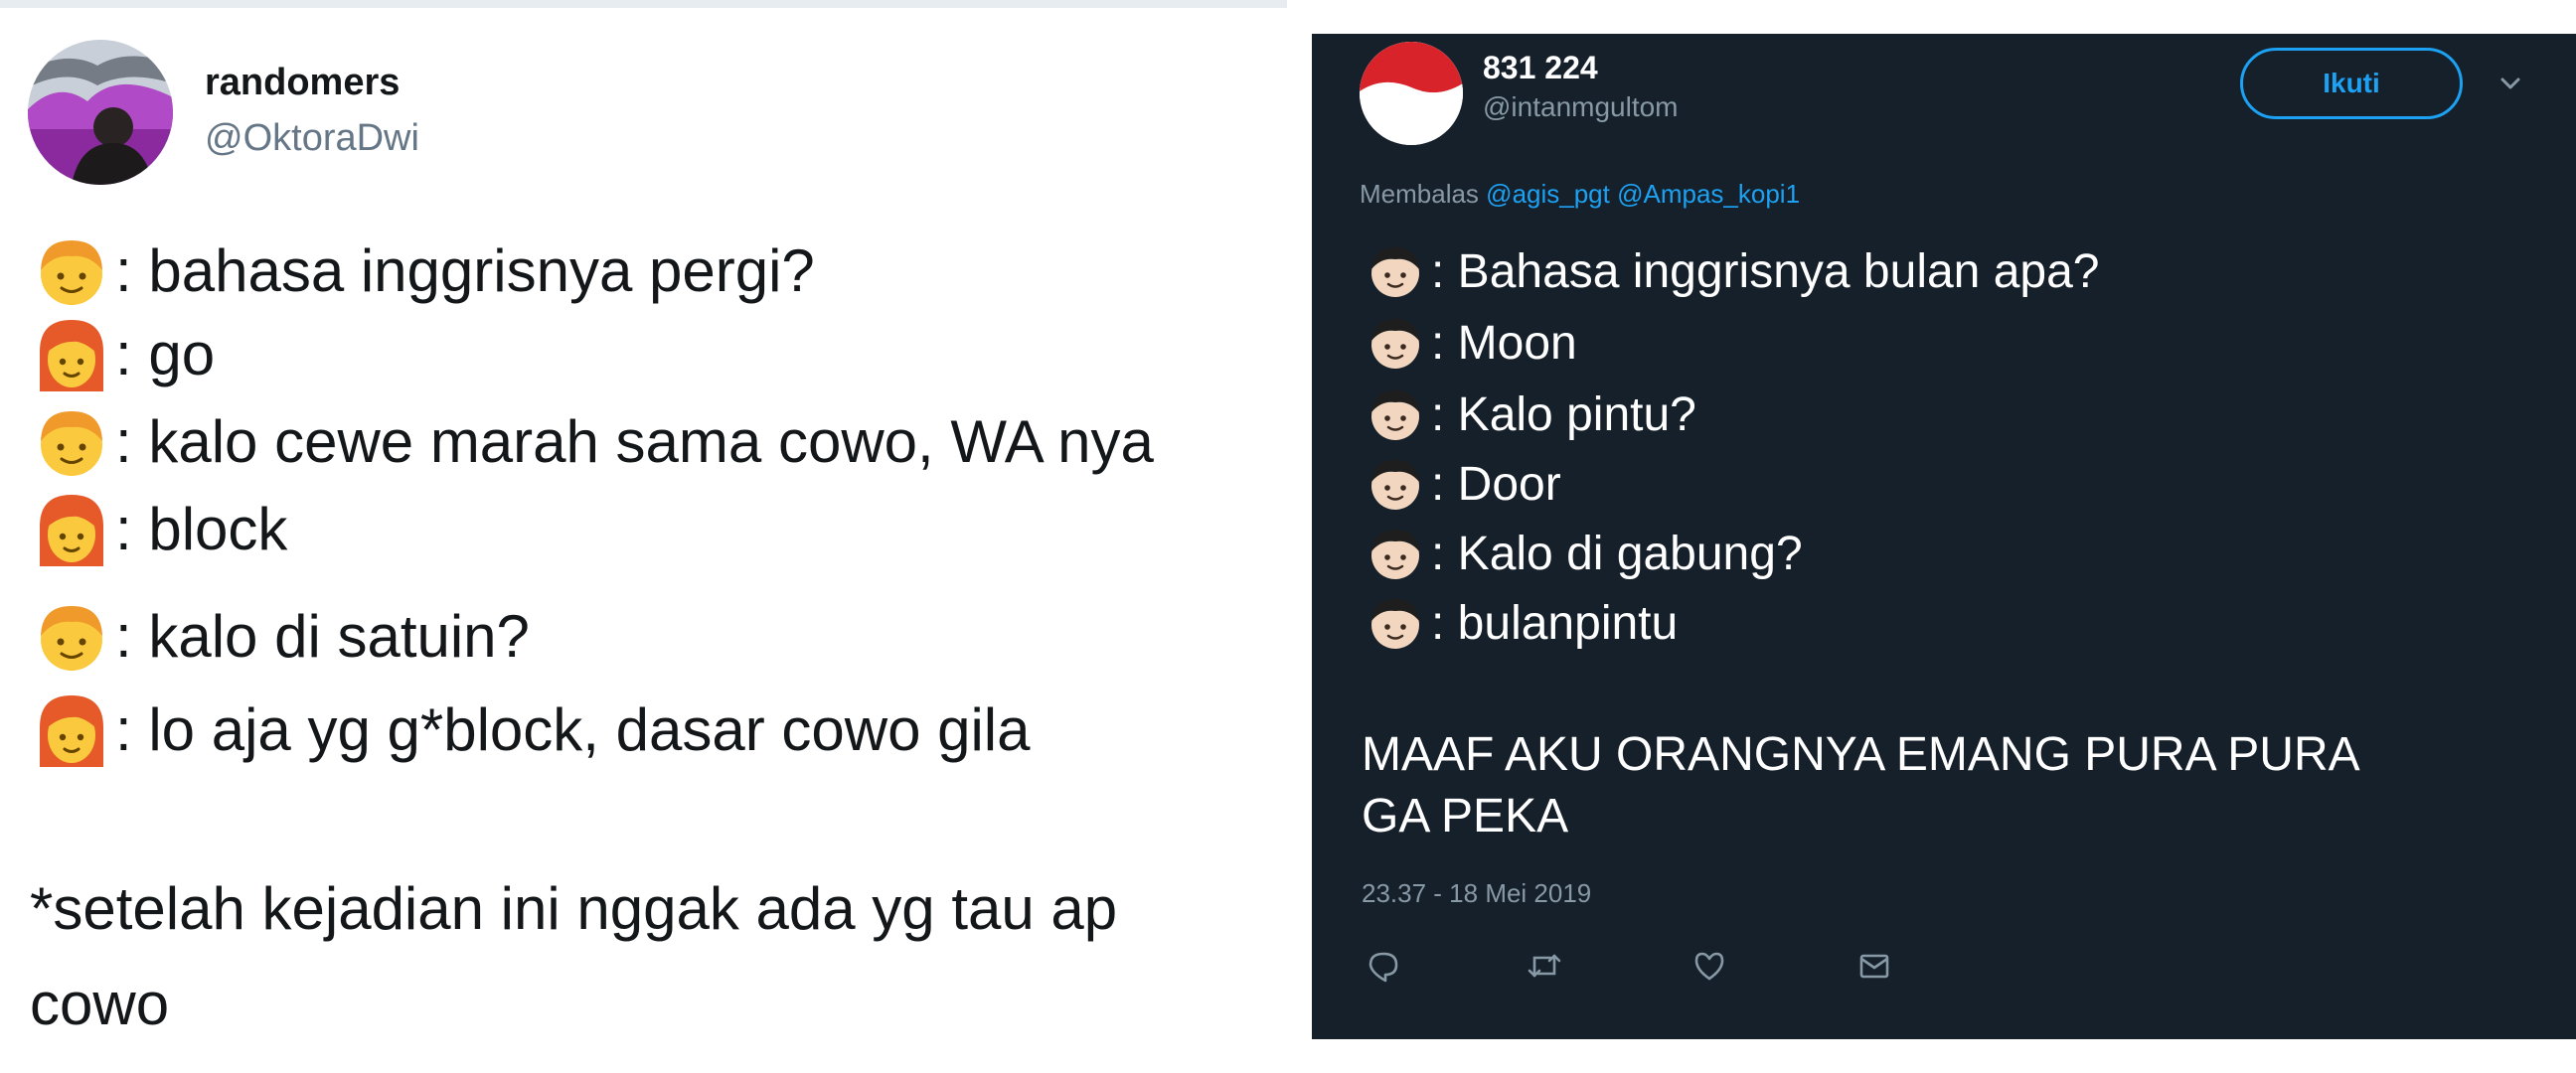 The image size is (2576, 1073). What do you see at coordinates (322, 636) in the screenshot?
I see `dialog-text: : kalo di satuin?` at bounding box center [322, 636].